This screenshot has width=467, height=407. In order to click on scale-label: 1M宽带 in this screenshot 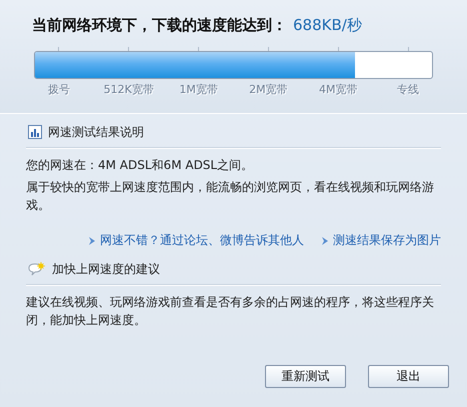, I will do `click(198, 89)`.